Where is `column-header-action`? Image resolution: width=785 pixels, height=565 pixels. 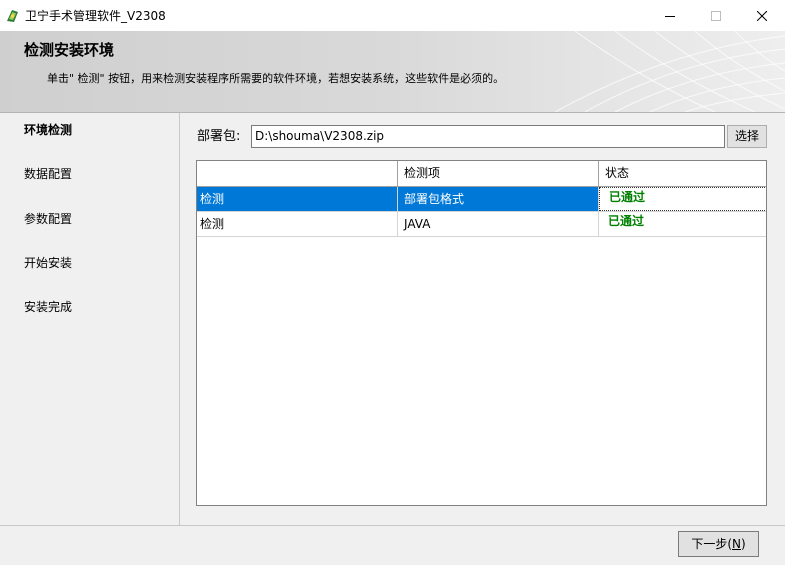
column-header-action is located at coordinates (297, 173).